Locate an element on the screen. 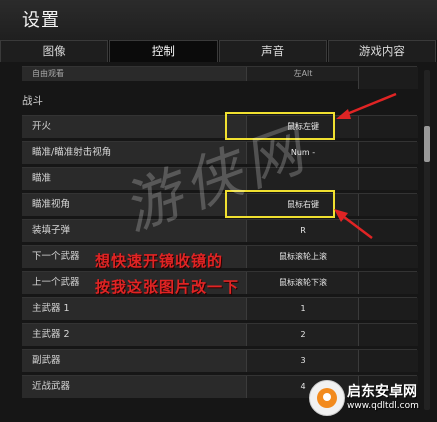 The height and width of the screenshot is (422, 437). logo-url: www.qdltdl.com is located at coordinates (383, 406).